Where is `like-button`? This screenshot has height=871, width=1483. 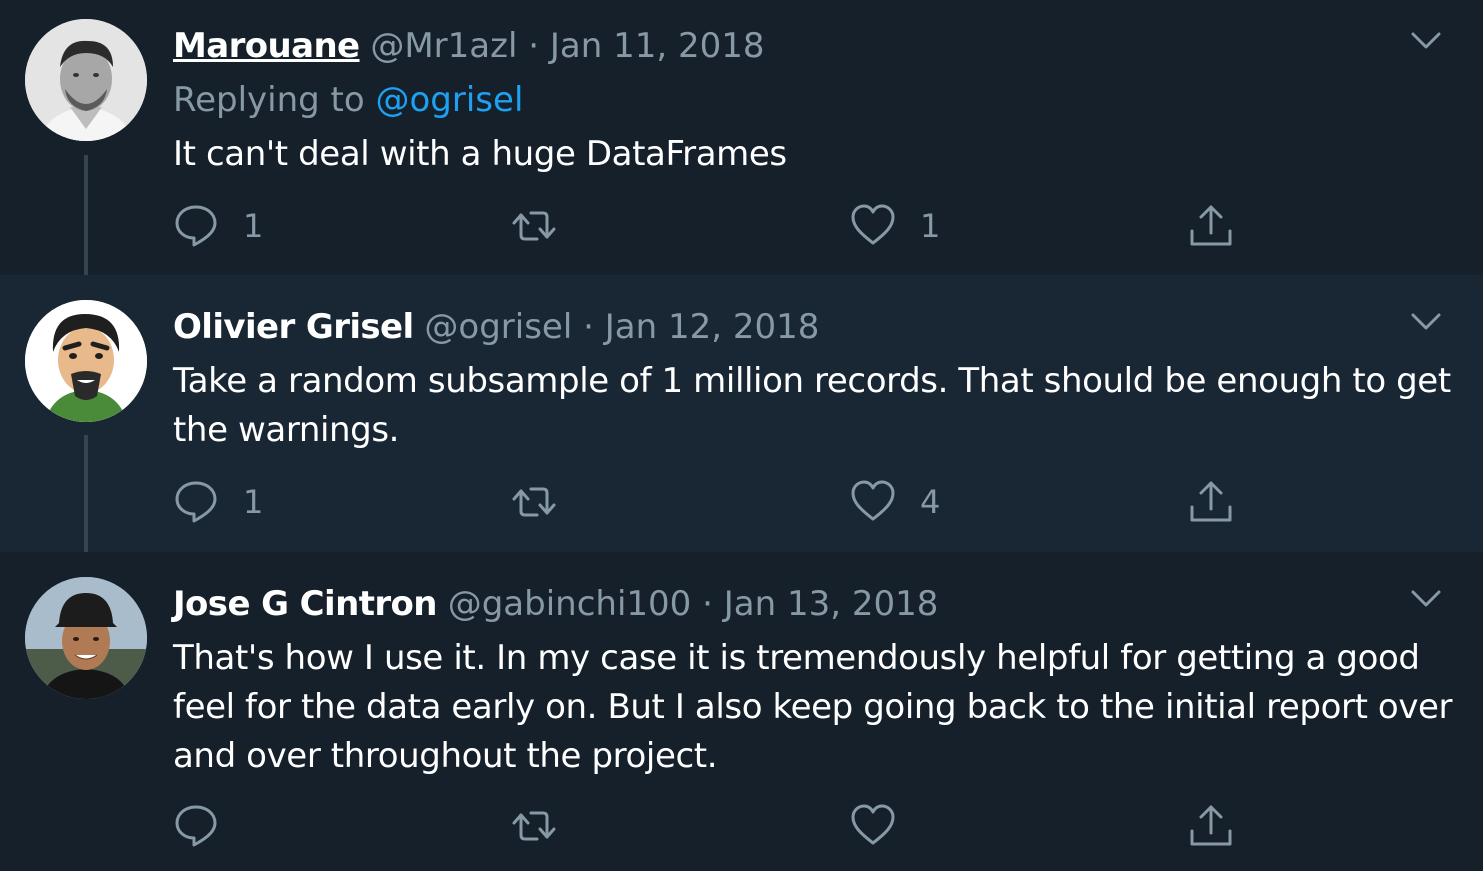 like-button is located at coordinates (885, 826).